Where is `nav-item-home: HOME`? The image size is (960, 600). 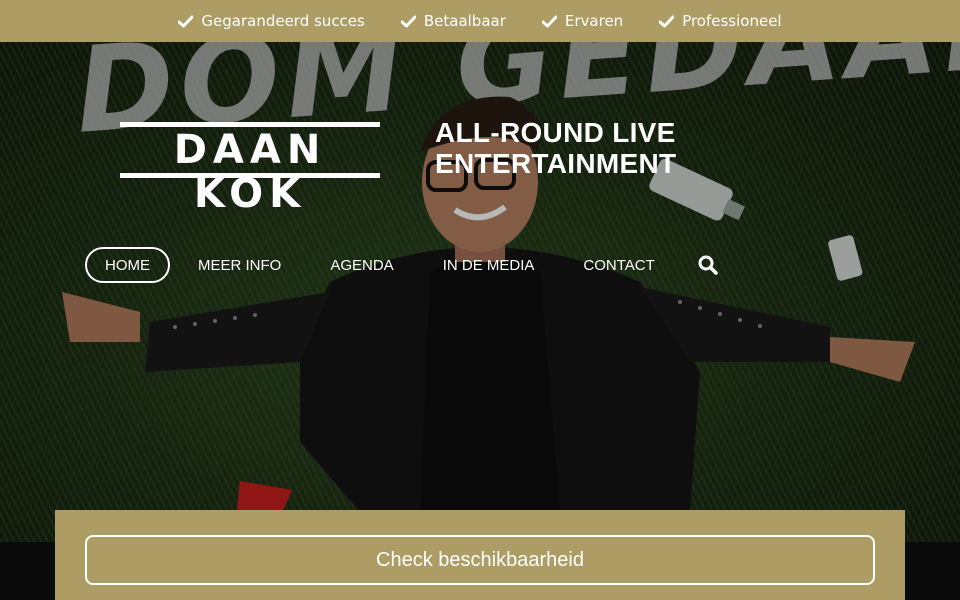 nav-item-home: HOME is located at coordinates (127, 265).